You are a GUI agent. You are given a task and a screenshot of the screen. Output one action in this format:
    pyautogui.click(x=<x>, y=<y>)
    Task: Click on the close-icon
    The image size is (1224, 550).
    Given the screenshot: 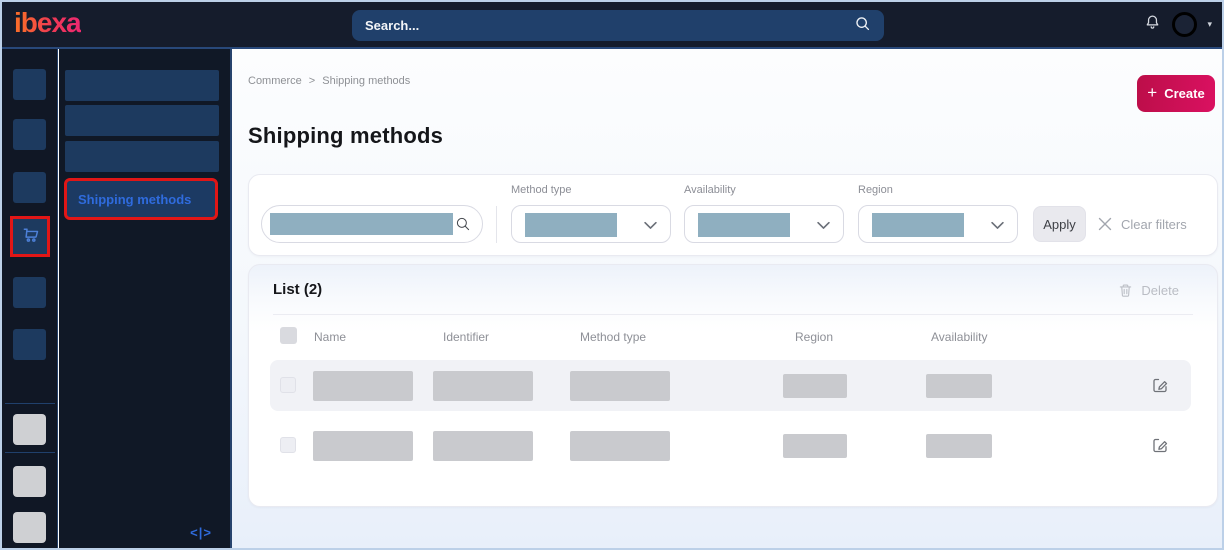 What is the action you would take?
    pyautogui.click(x=1105, y=224)
    